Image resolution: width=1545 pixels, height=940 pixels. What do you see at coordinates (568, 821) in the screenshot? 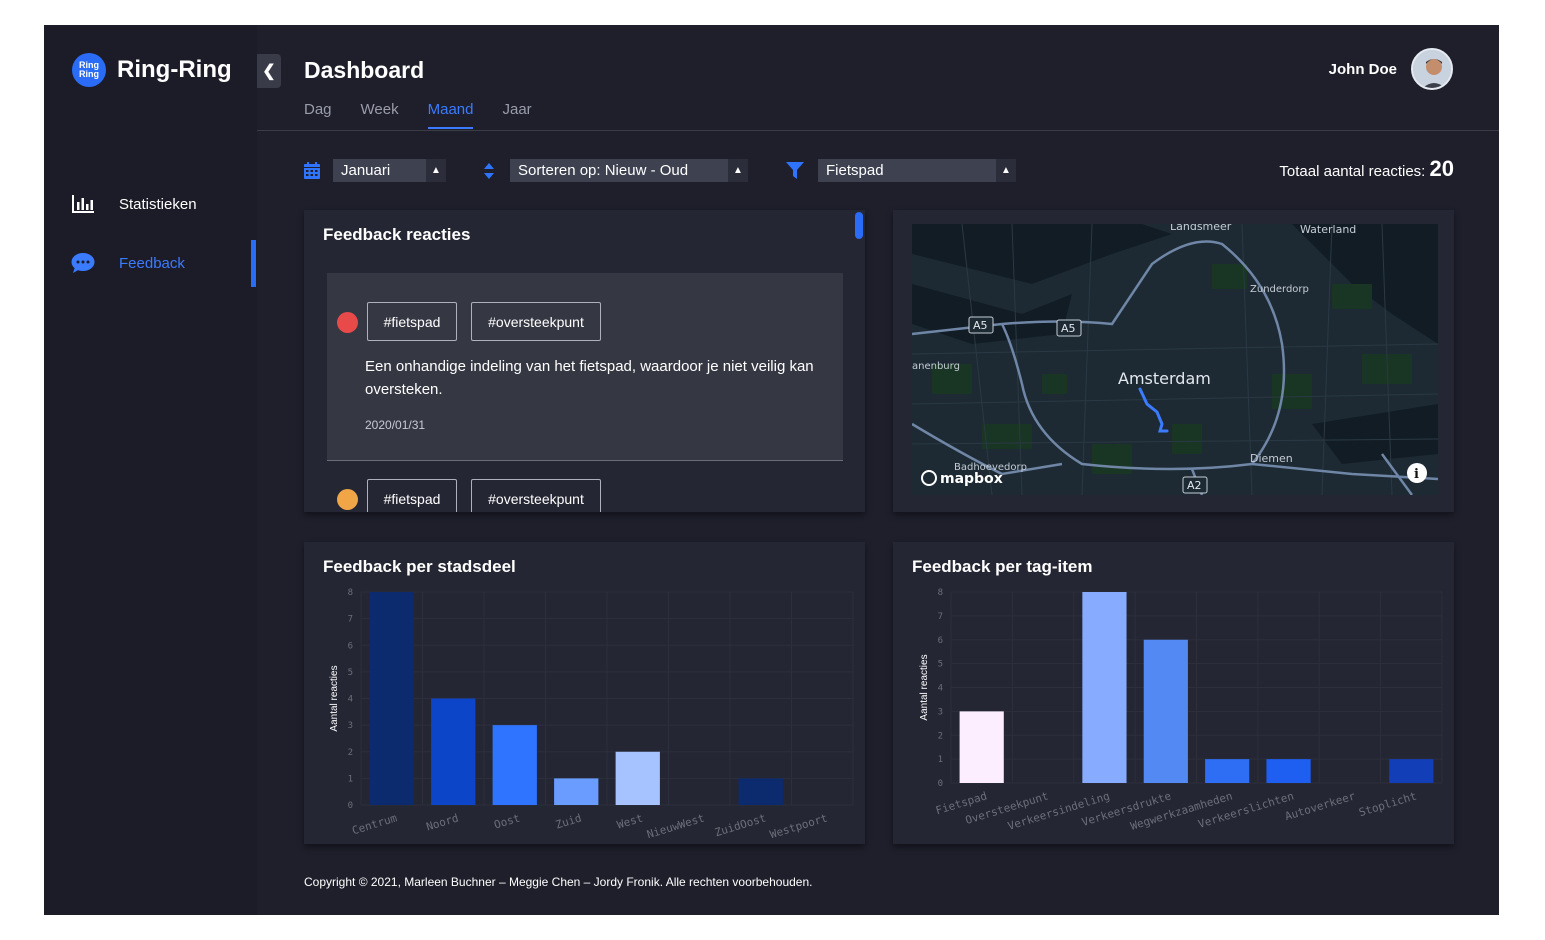
I see `x-tick-label: Zuid` at bounding box center [568, 821].